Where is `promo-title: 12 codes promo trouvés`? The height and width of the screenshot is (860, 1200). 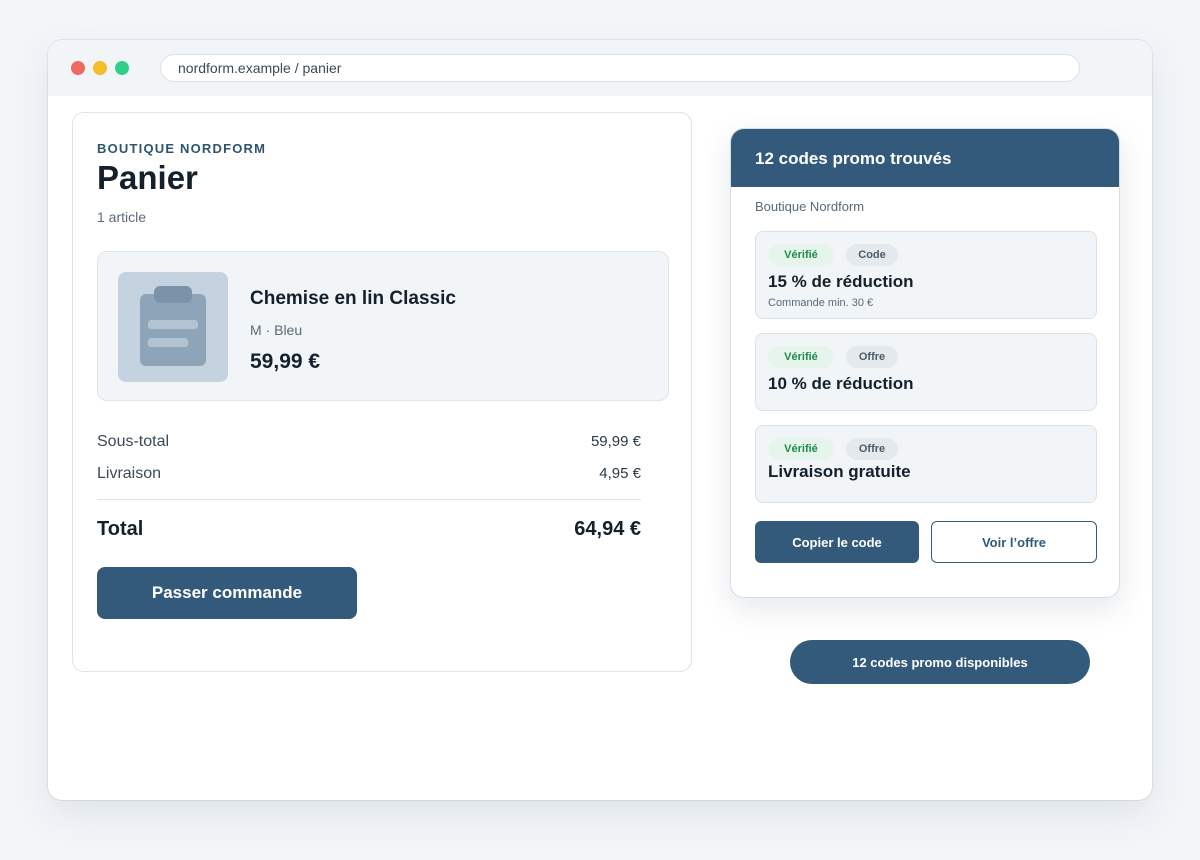
promo-title: 12 codes promo trouvés is located at coordinates (853, 158).